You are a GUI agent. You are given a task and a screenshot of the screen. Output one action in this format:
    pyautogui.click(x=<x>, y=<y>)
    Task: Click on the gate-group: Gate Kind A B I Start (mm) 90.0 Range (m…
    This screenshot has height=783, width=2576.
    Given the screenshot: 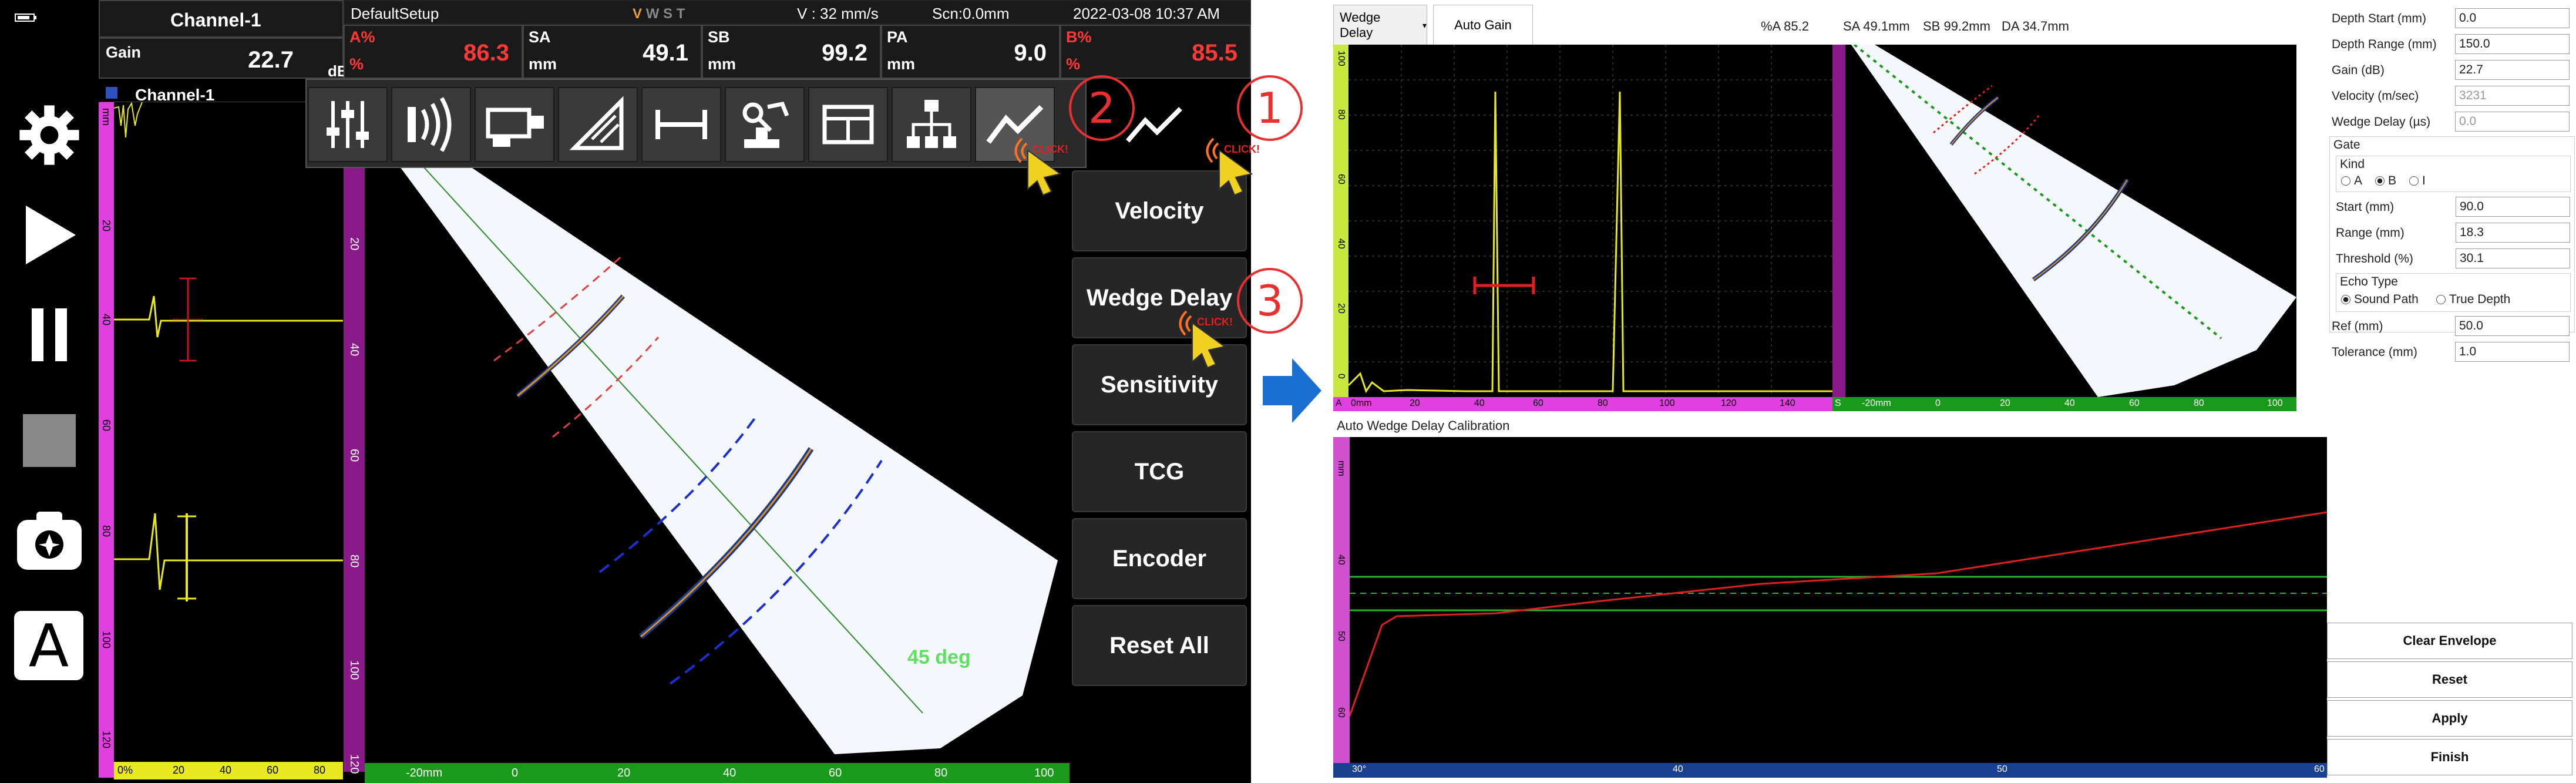 What is the action you would take?
    pyautogui.click(x=2452, y=234)
    